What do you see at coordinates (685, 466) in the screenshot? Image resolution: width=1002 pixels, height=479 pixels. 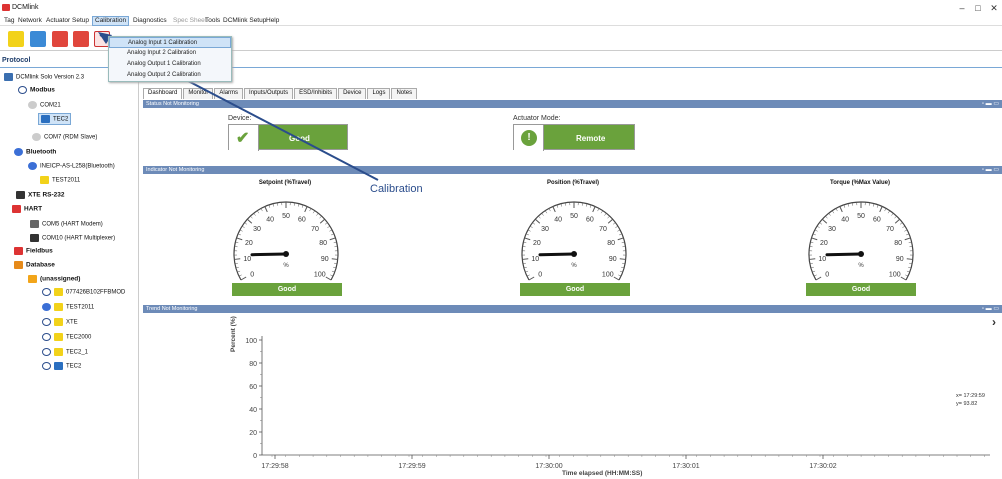 I see `trend-x-tick-label: 17:30:01` at bounding box center [685, 466].